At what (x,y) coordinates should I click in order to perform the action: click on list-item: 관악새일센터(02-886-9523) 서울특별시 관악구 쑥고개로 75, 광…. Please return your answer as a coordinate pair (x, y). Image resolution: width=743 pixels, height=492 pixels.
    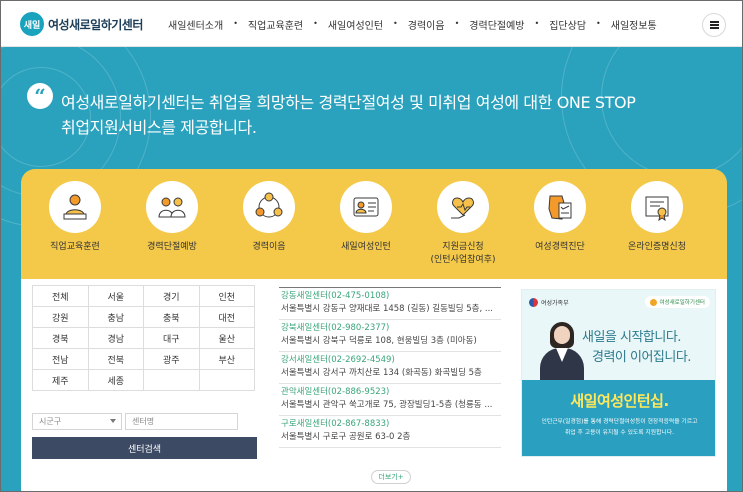
    Looking at the image, I should click on (390, 400).